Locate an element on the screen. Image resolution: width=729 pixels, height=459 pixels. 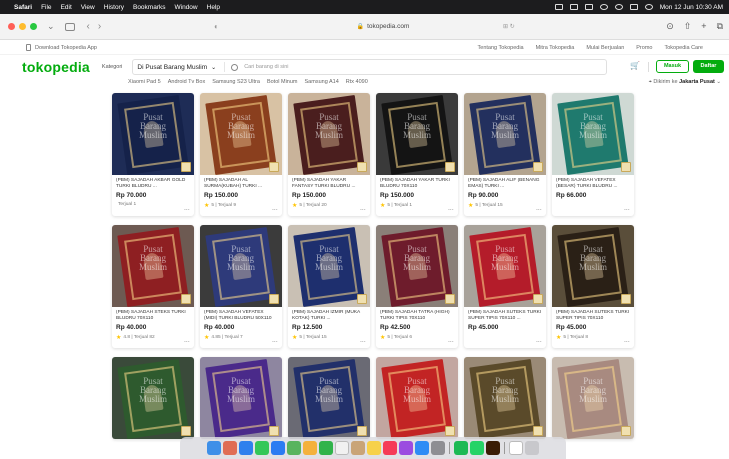
search-scope-dropdown: Di Pusat Barang Muslim ⌄ is located at coordinates (181, 67).